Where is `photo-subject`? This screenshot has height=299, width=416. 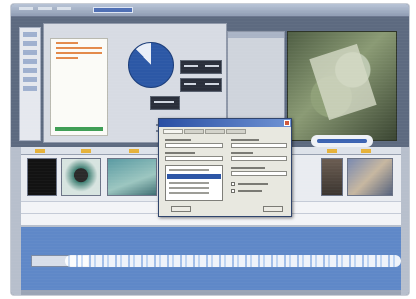
photo-subject is located at coordinates (343, 82).